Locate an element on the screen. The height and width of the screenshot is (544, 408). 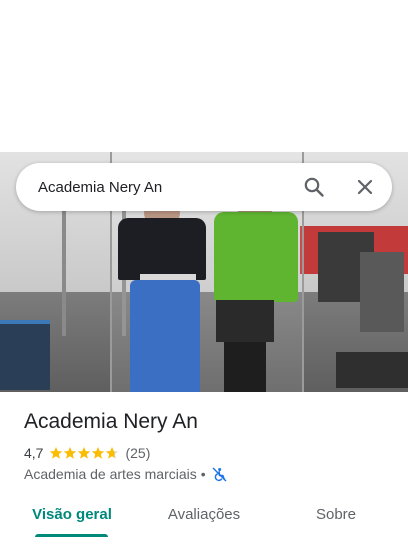
search-icon is located at coordinates (314, 187).